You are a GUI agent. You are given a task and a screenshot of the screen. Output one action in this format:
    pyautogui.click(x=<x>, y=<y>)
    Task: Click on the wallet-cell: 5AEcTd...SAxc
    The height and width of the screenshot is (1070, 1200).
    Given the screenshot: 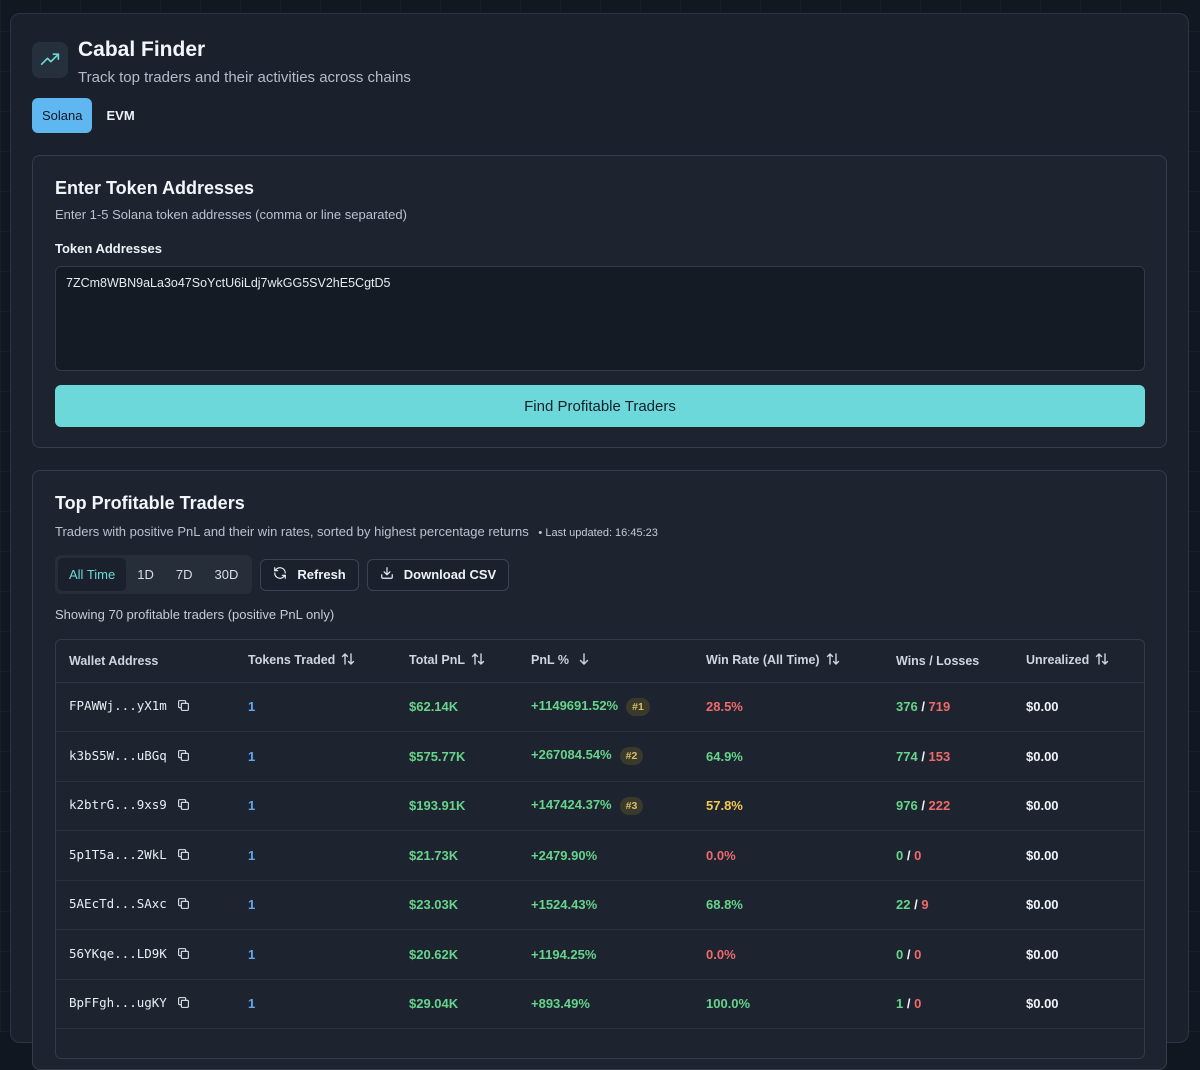 What is the action you would take?
    pyautogui.click(x=145, y=905)
    